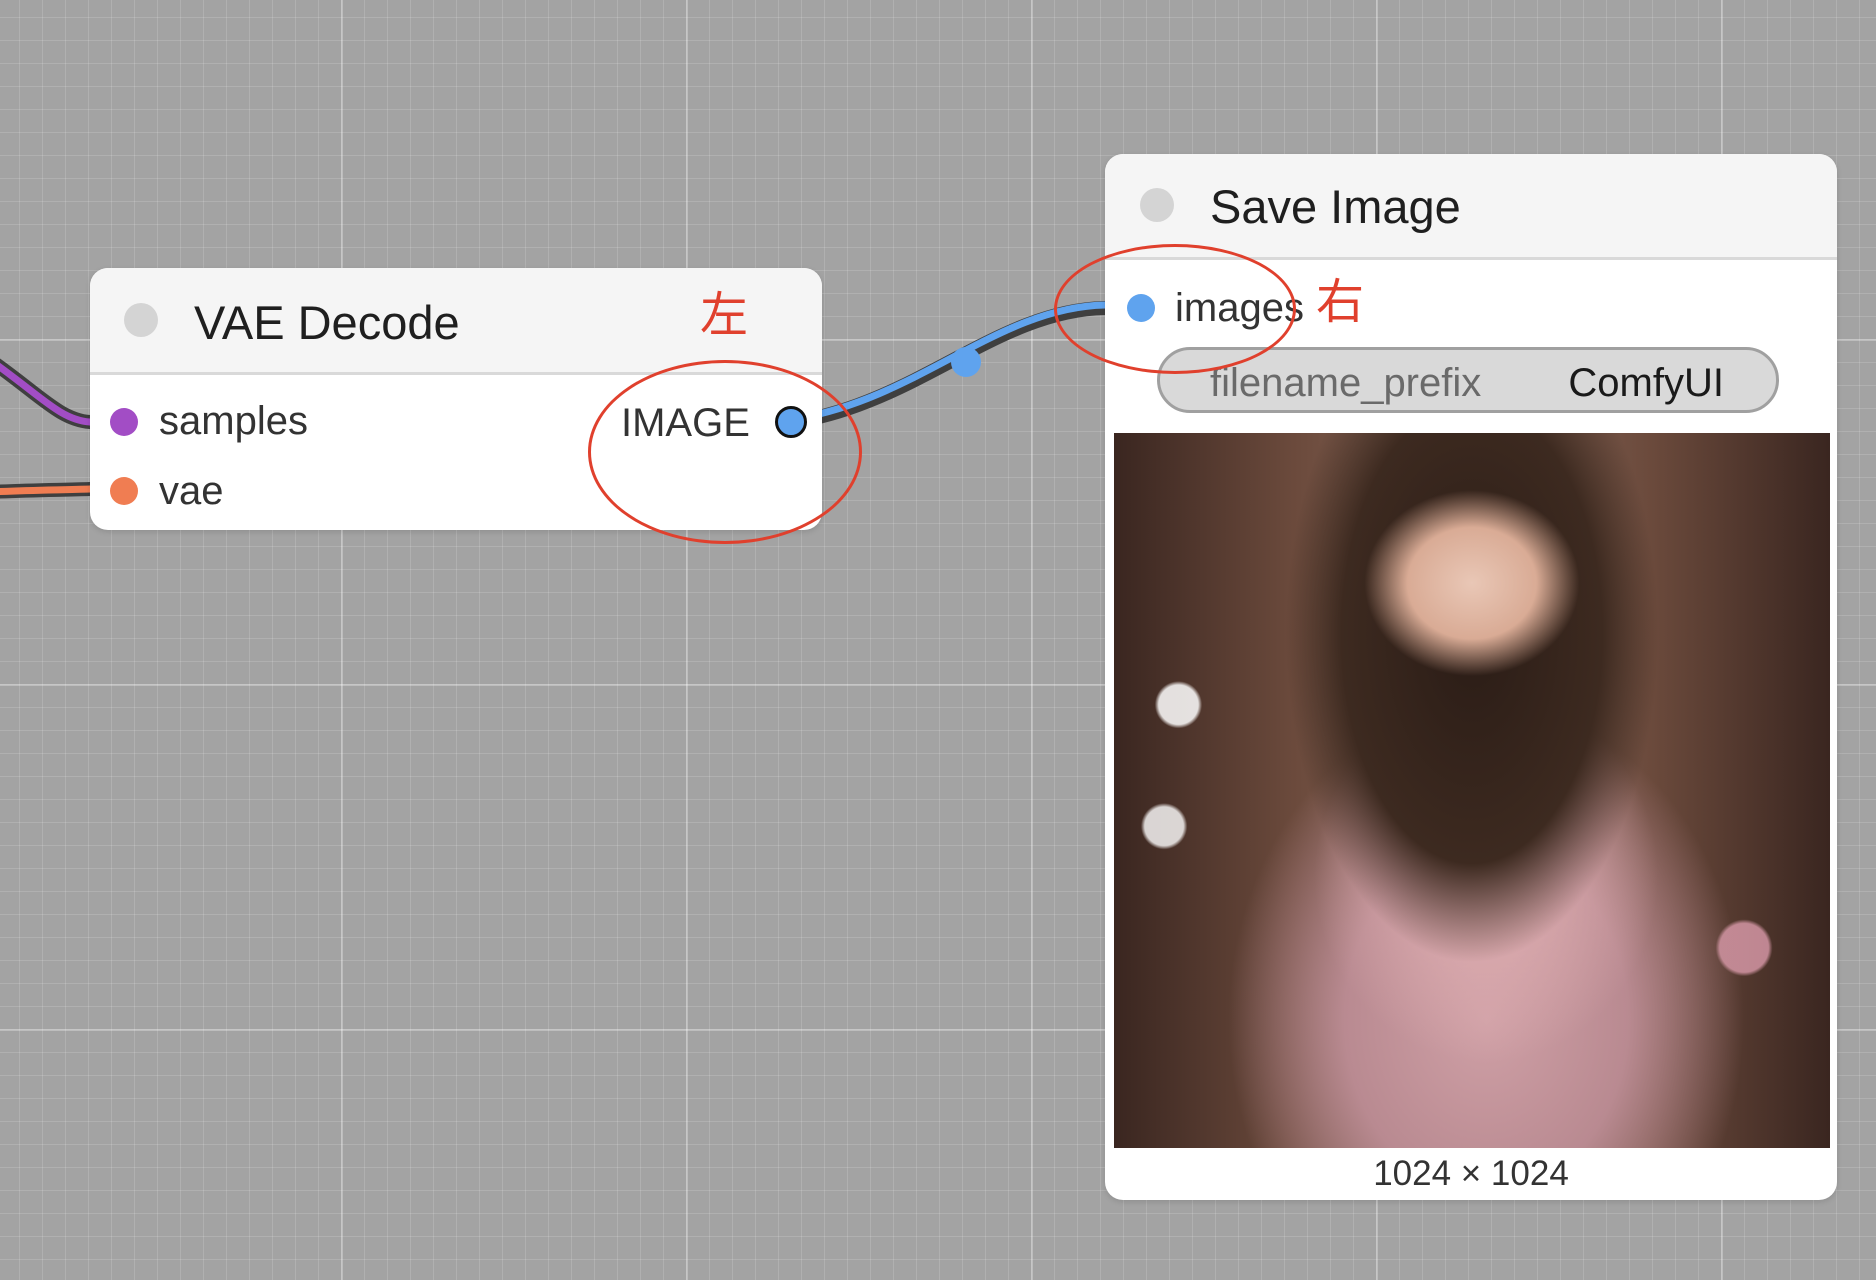  I want to click on samples-link, so click(48, 393).